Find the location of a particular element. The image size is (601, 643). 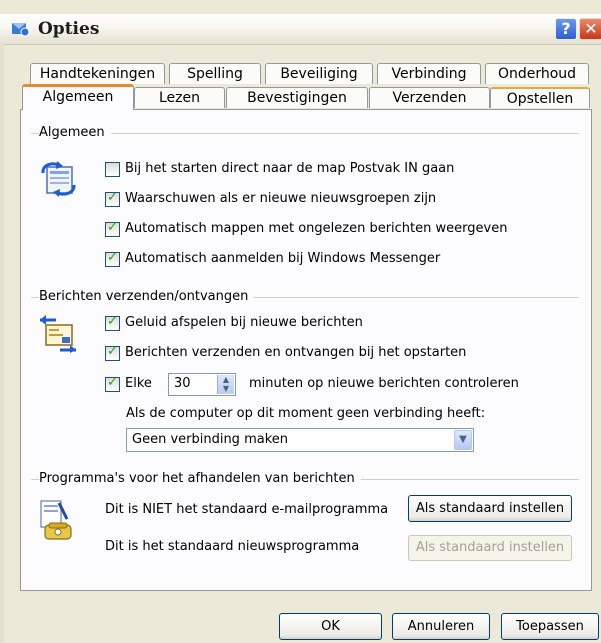

checkbox-check-every: ✓ is located at coordinates (112, 383).